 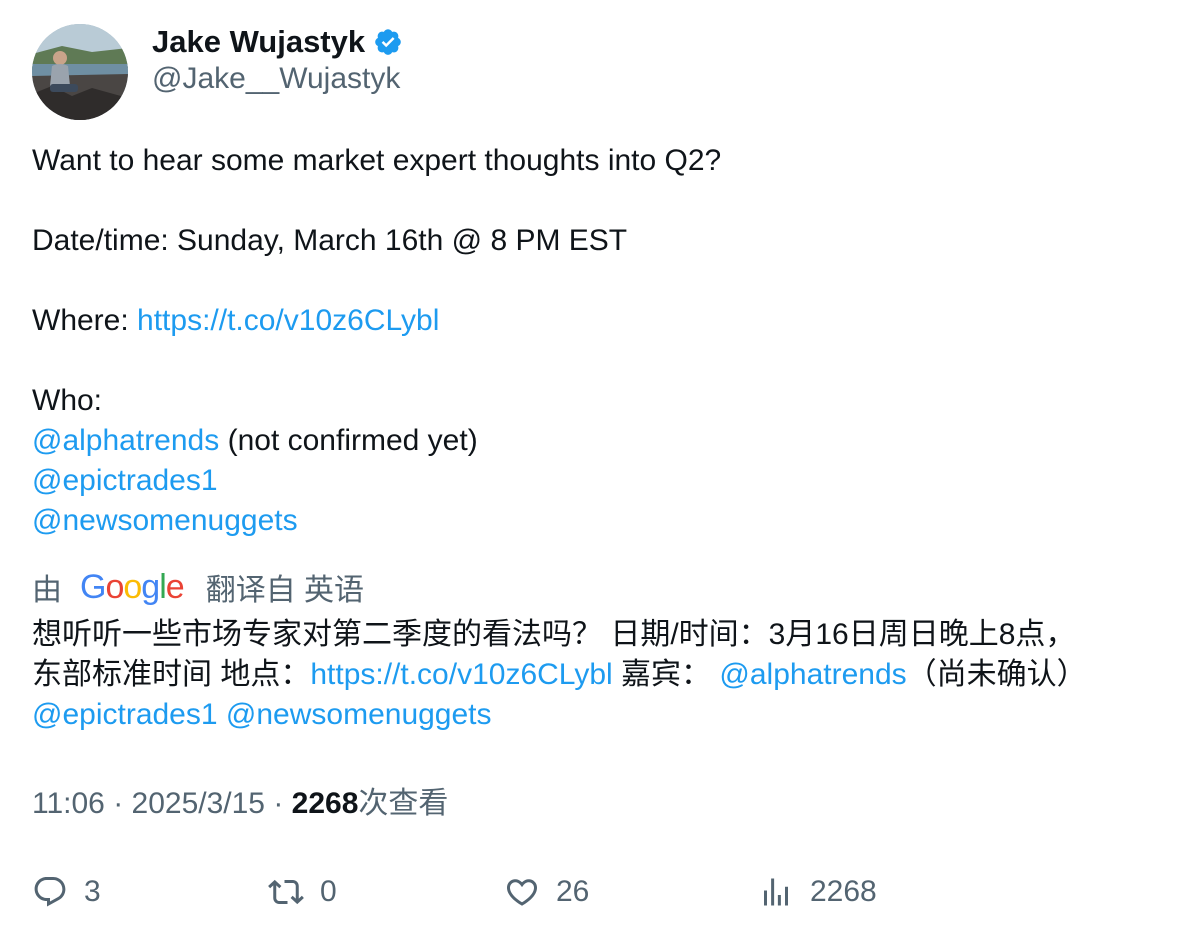 What do you see at coordinates (67, 400) in the screenshot?
I see `who-label: Who:` at bounding box center [67, 400].